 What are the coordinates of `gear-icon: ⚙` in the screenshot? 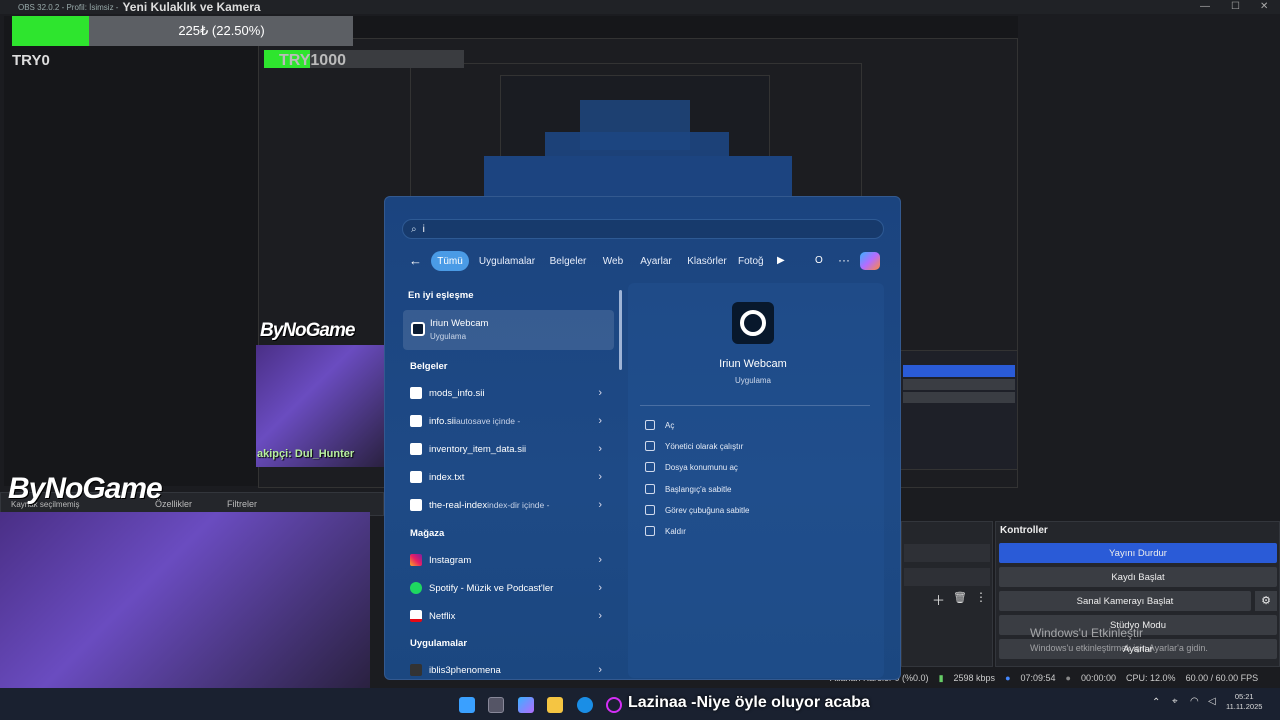 It's located at (1266, 601).